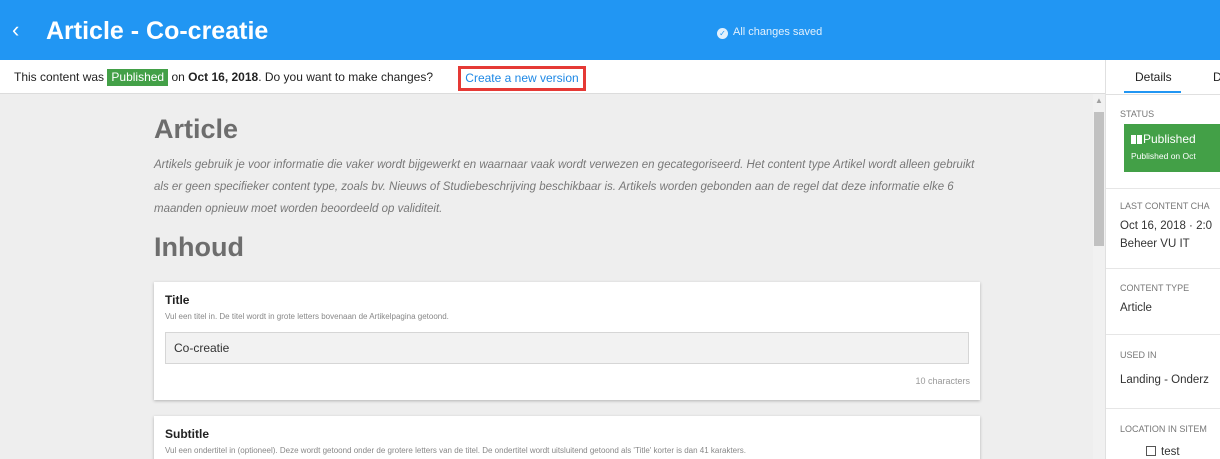  I want to click on check-circle-icon: ✓, so click(722, 33).